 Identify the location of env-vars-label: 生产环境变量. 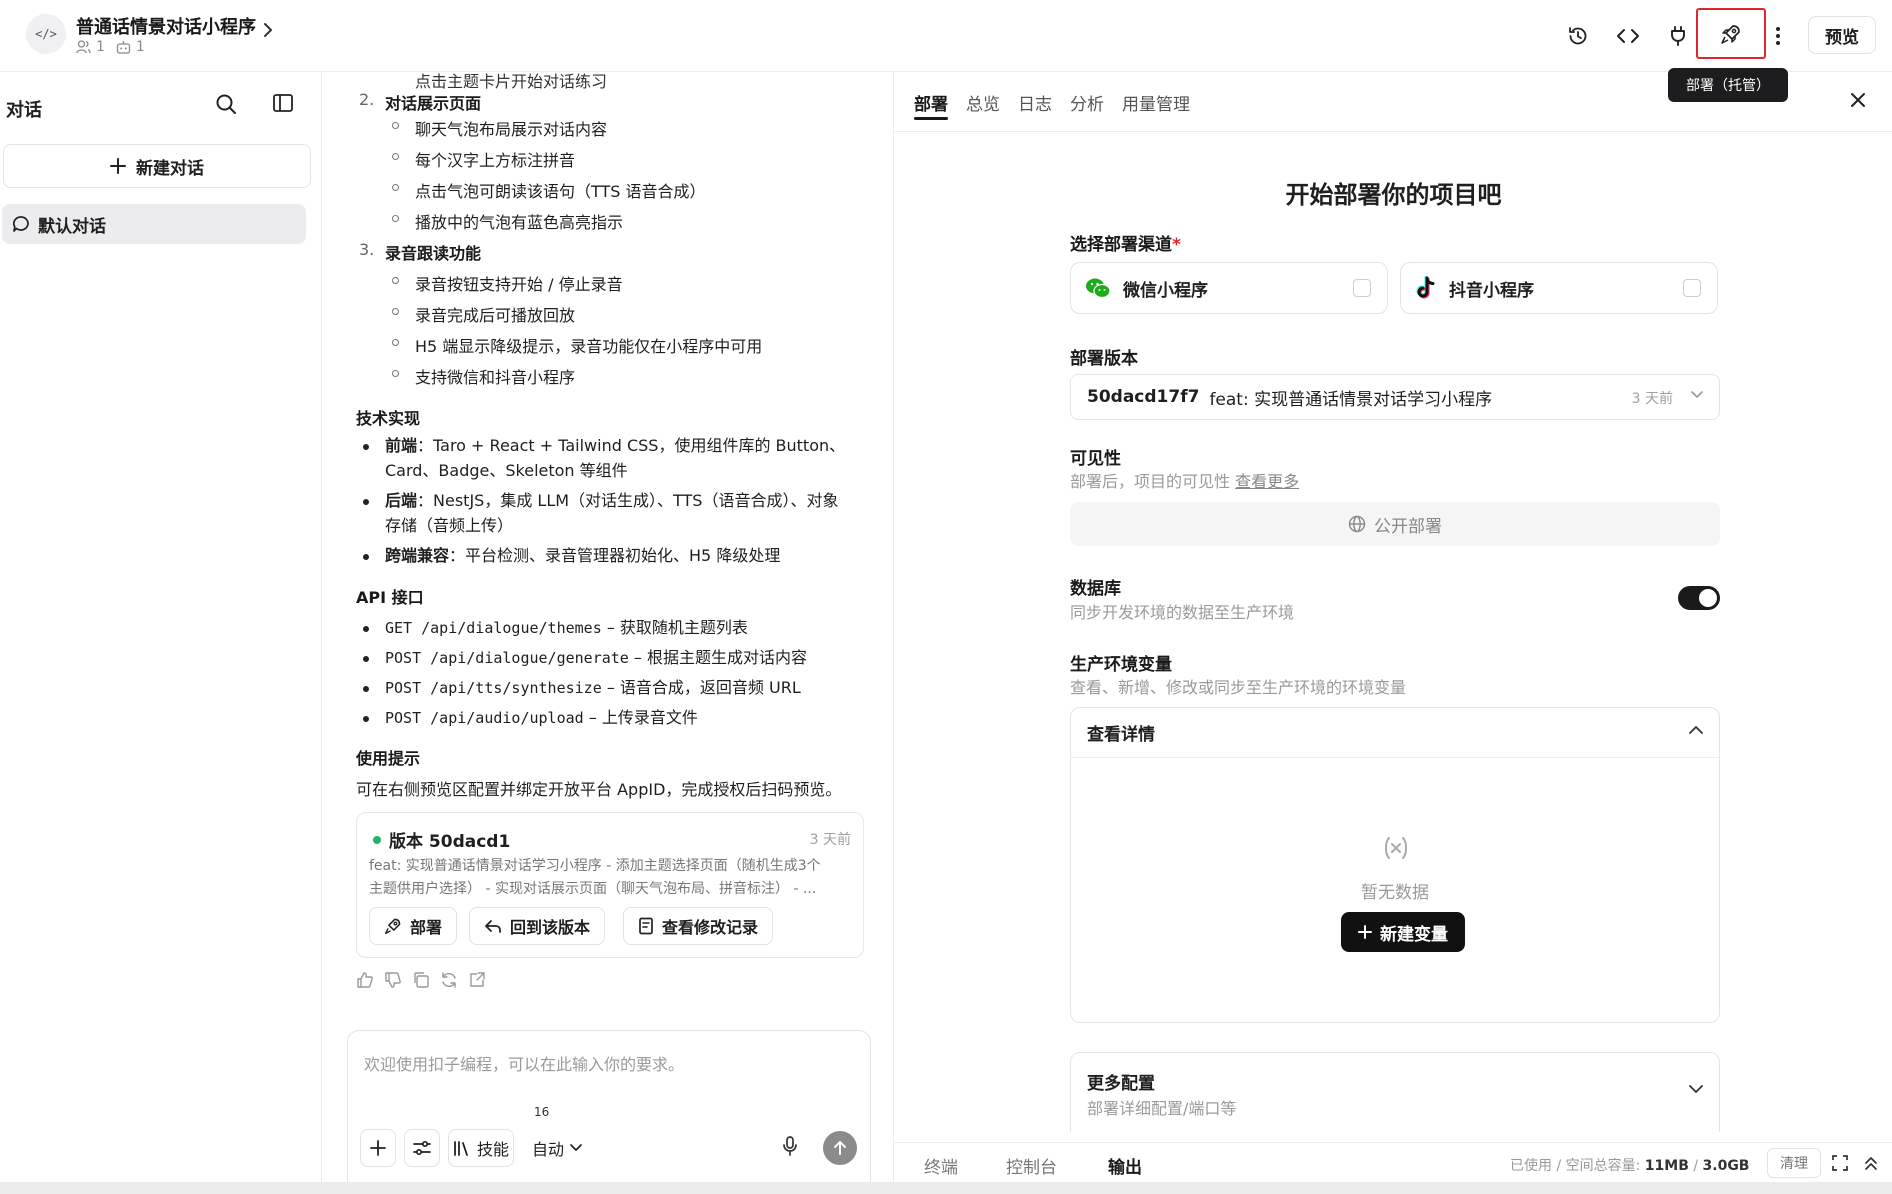
(1121, 665).